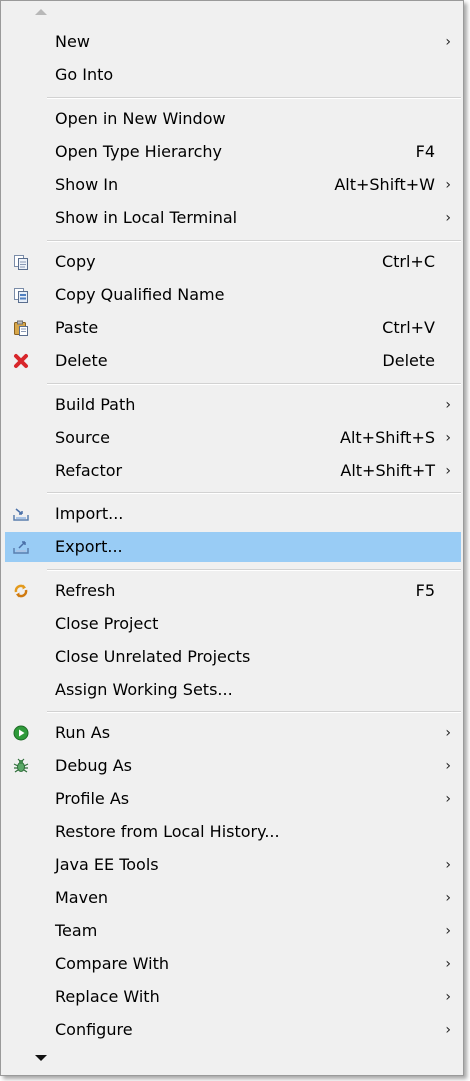 Image resolution: width=470 pixels, height=1081 pixels. I want to click on menu-item-shortcut: Ctrl+C, so click(408, 261).